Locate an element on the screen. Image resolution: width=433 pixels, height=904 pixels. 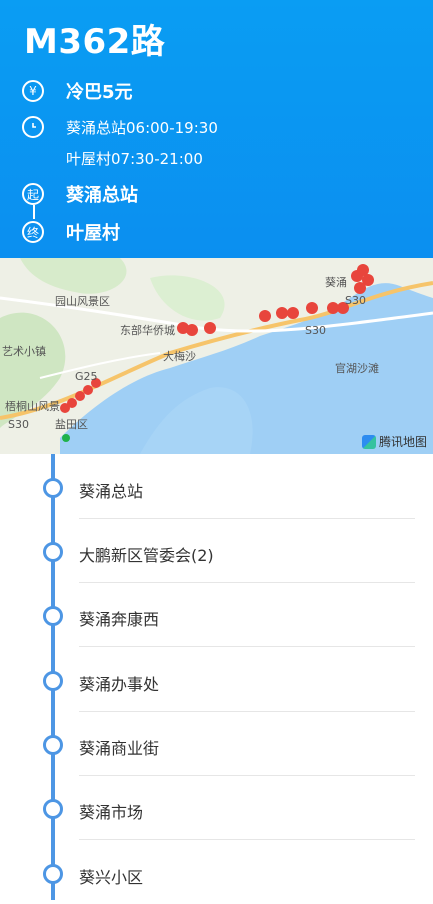
map-label: 大梅沙 is located at coordinates (179, 356).